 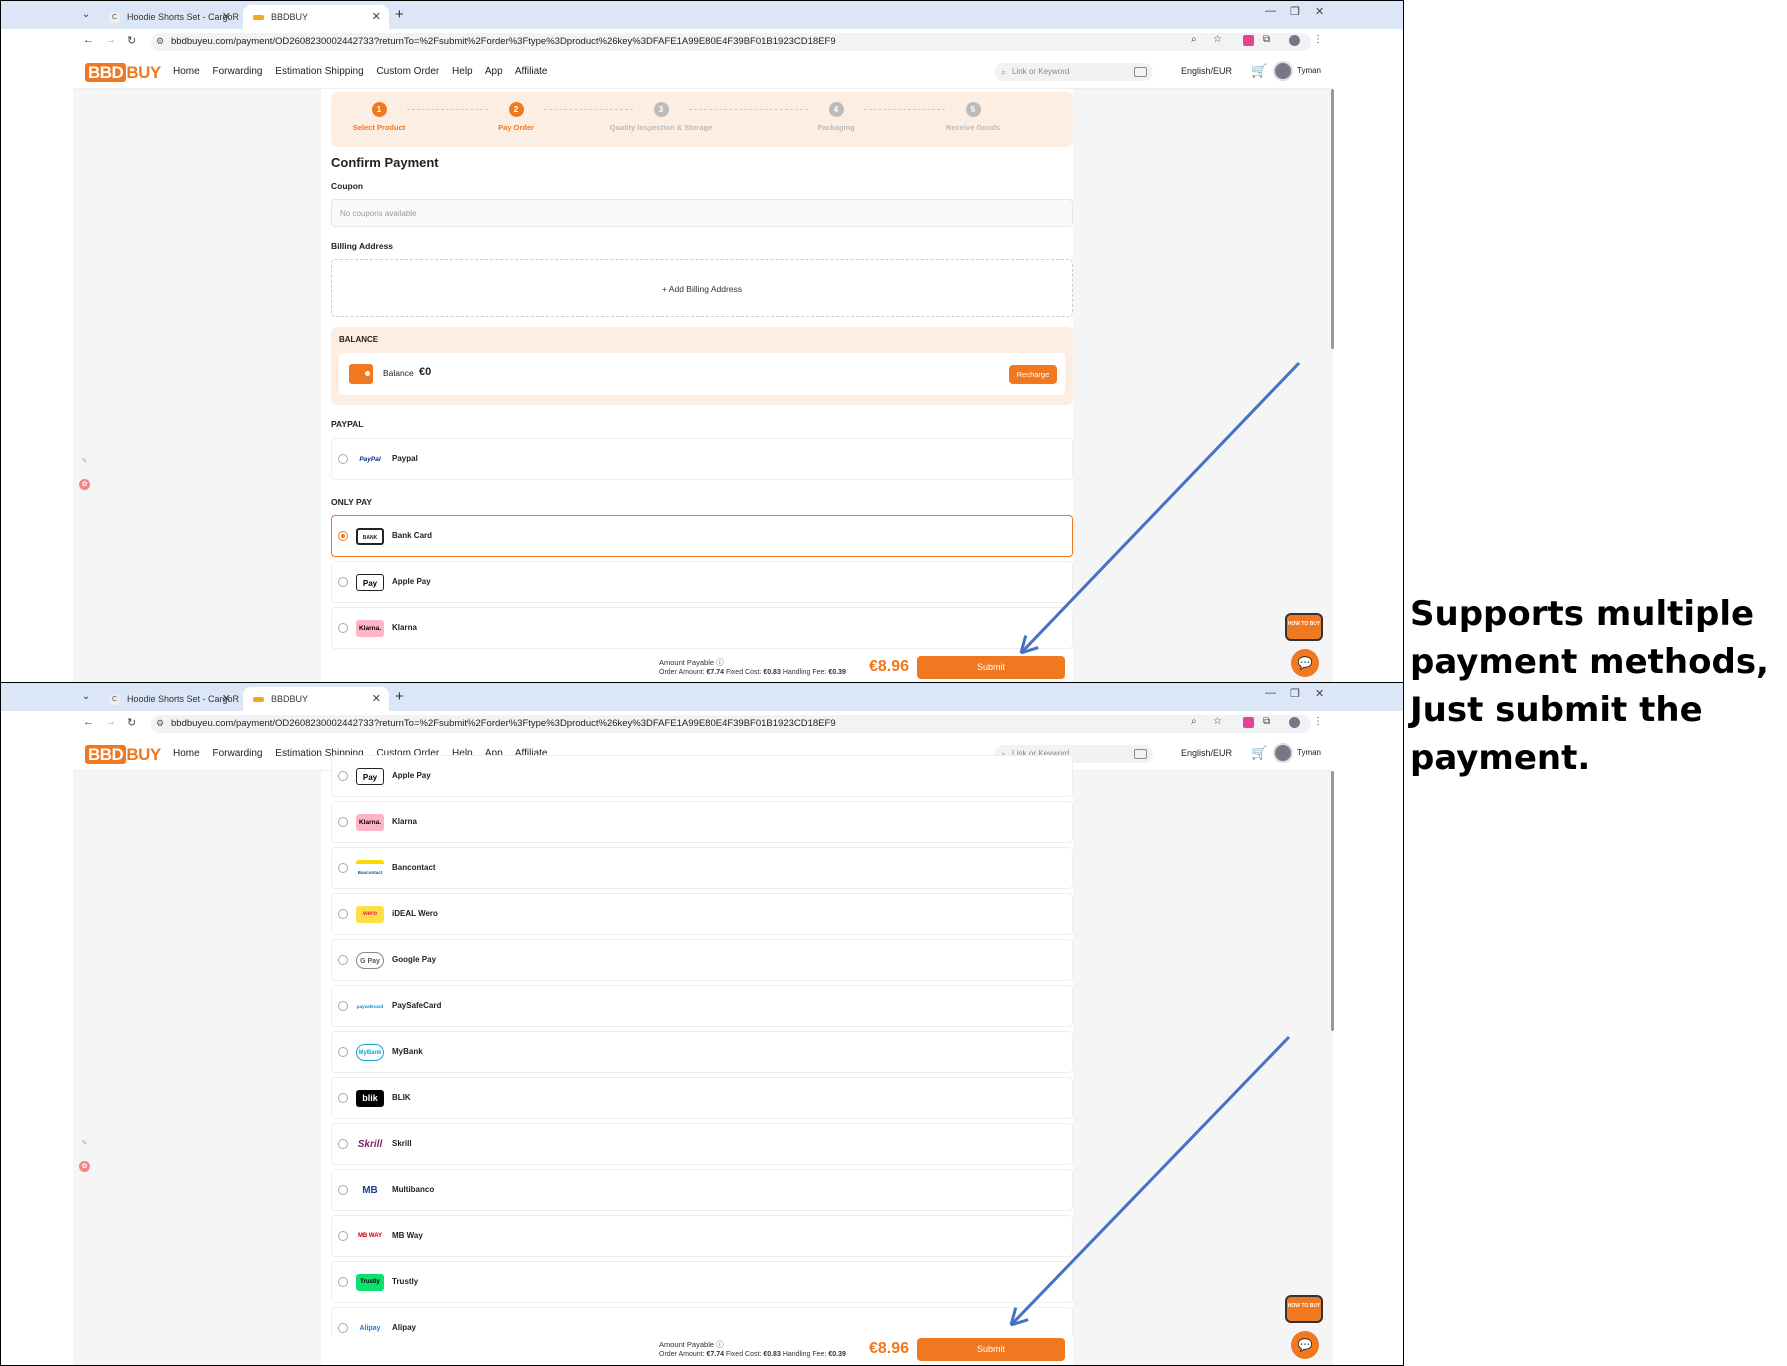 I want to click on payment-method-bank-card: BANK Bank Card, so click(x=702, y=536).